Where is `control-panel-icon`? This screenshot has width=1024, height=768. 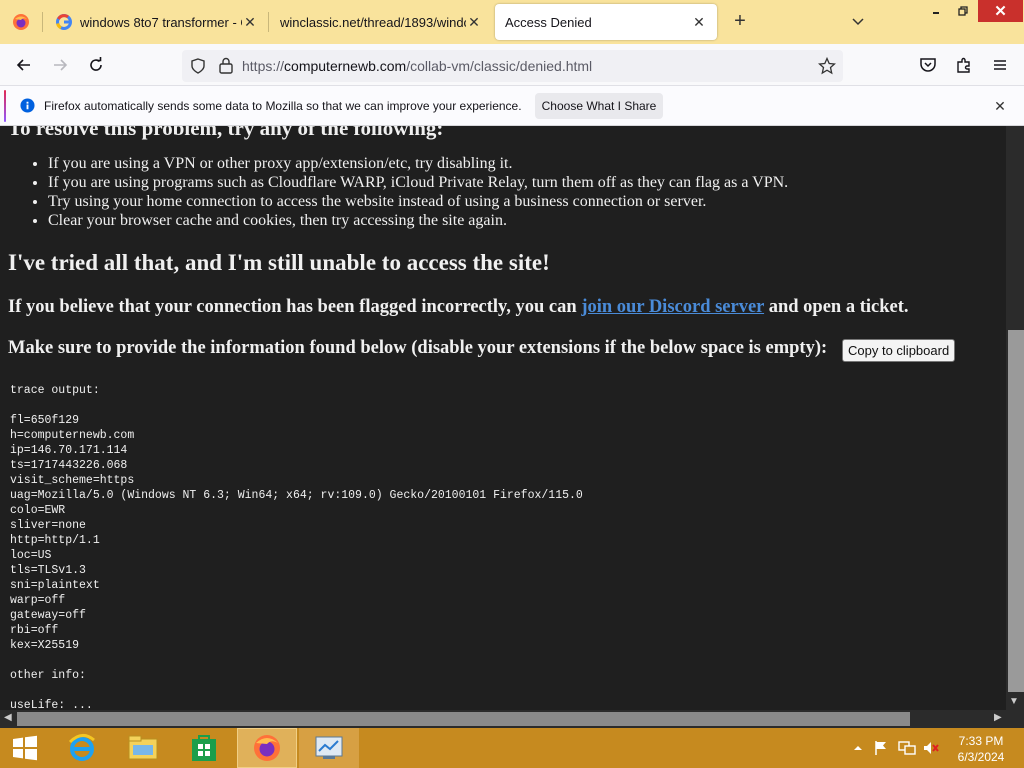 control-panel-icon is located at coordinates (329, 748).